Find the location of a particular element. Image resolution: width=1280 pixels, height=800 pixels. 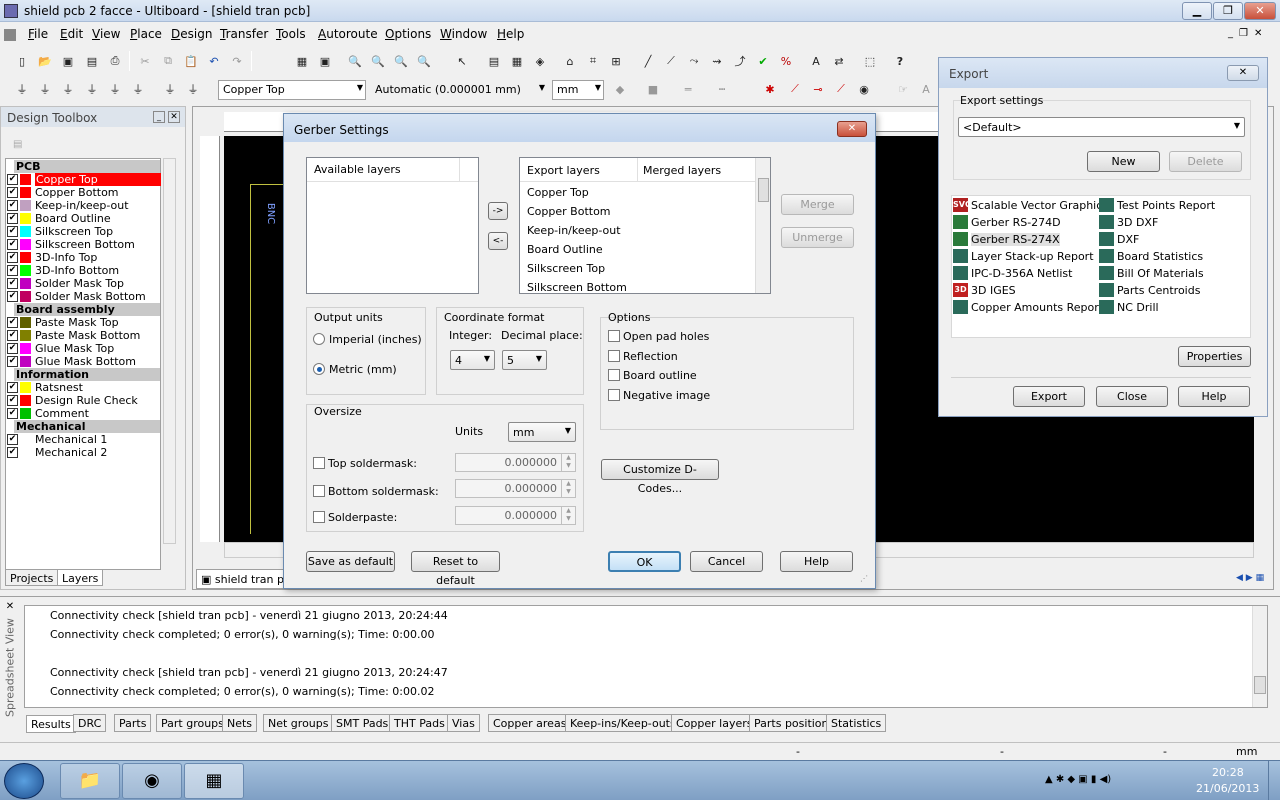

mdi-controls: _❐✕ is located at coordinates (1248, 33).